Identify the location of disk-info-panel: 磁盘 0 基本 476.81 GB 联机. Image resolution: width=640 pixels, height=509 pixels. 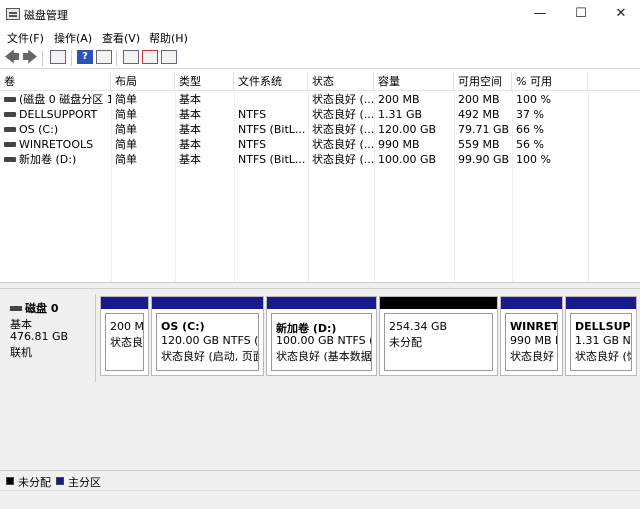
(49, 338).